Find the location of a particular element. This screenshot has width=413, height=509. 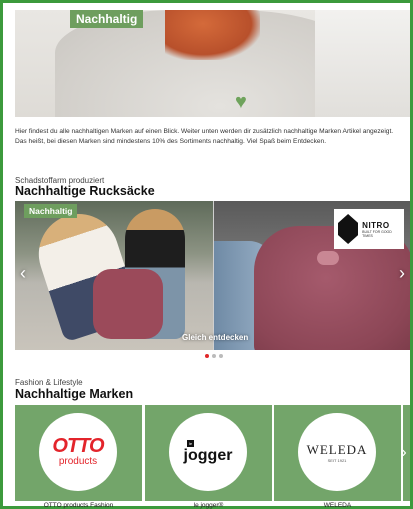

nitro-logo: NITRO BUILT FOR GOOD TIMES is located at coordinates (369, 229).